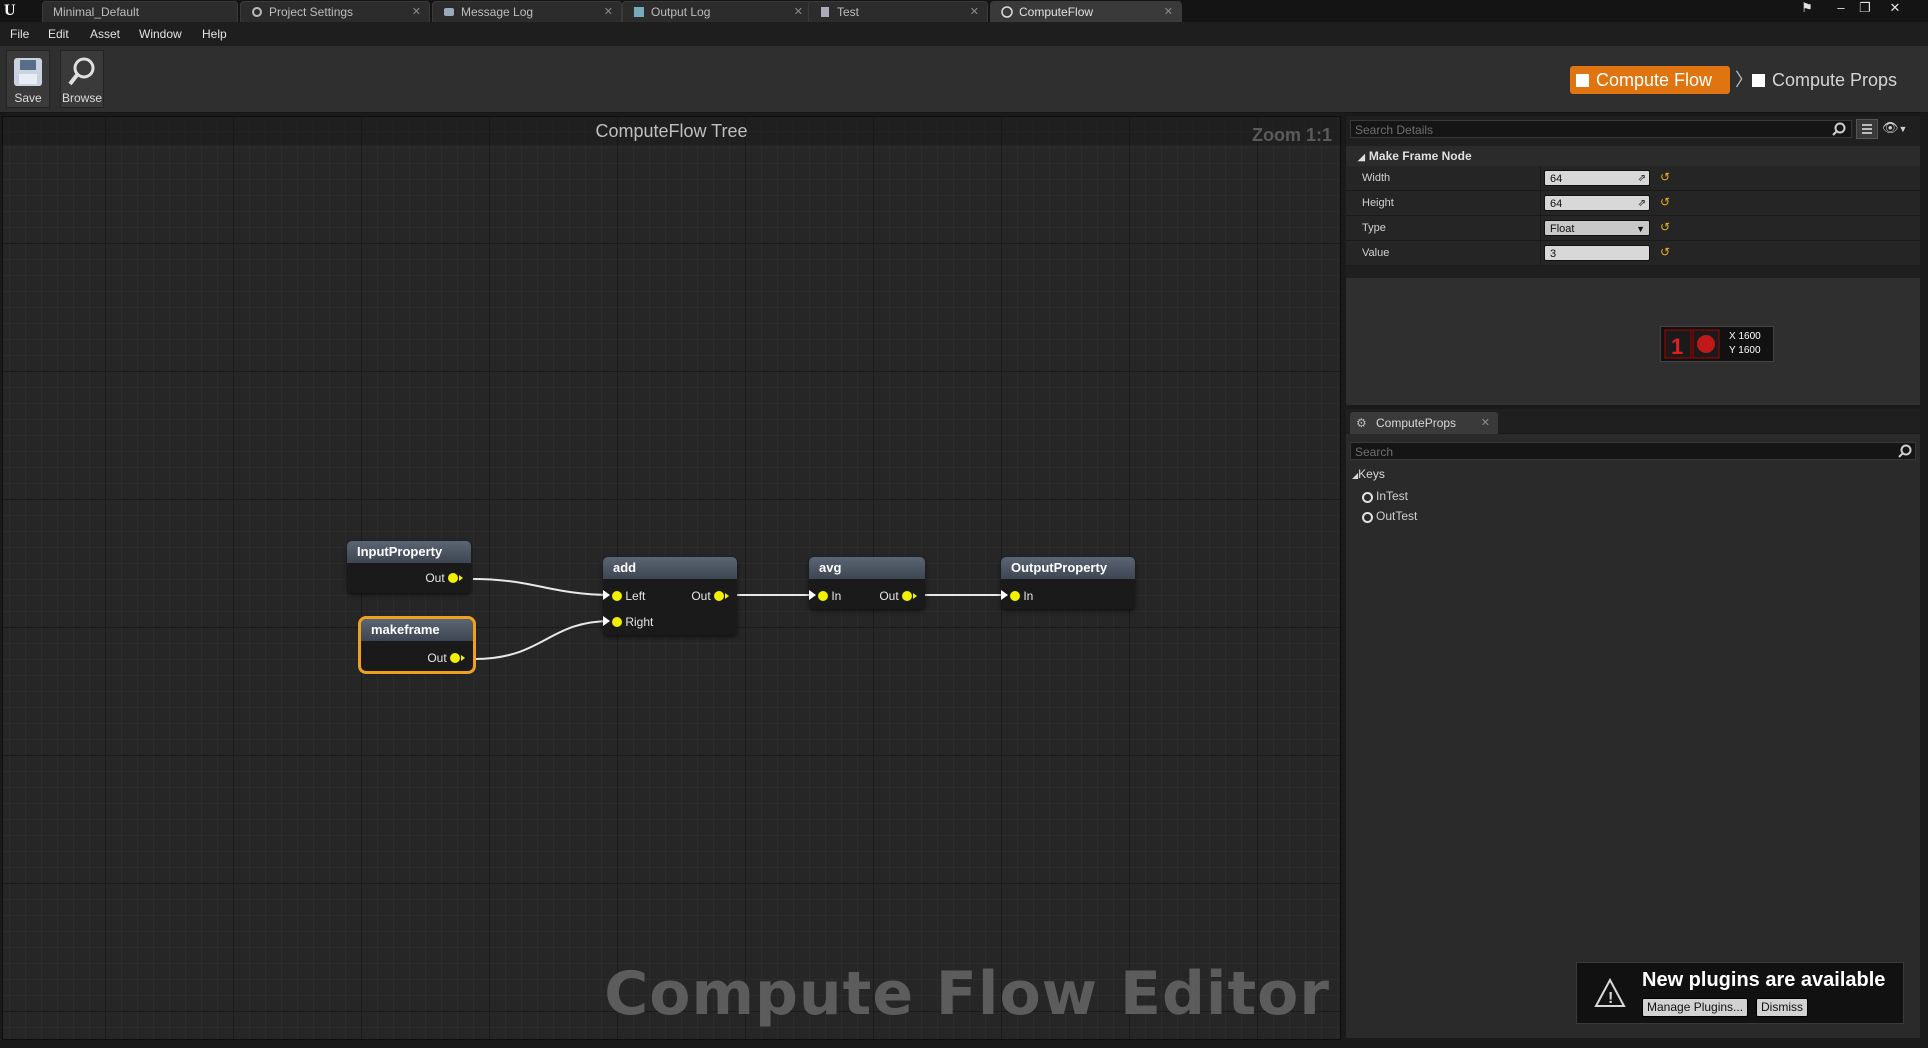 The image size is (1928, 1048). Describe the element at coordinates (409, 567) in the screenshot. I see `node-inputproperty: InputProperty Out` at that location.